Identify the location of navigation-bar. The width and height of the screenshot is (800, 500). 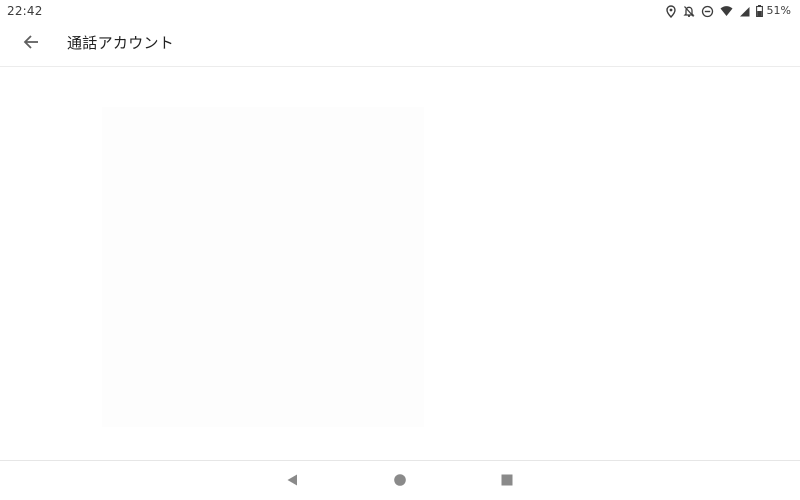
(400, 480).